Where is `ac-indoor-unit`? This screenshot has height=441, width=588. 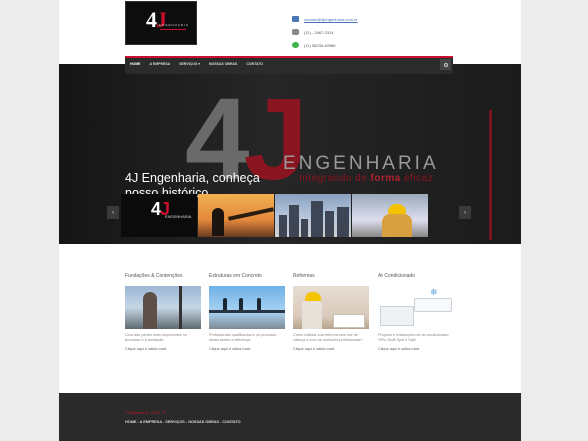 ac-indoor-unit is located at coordinates (433, 305).